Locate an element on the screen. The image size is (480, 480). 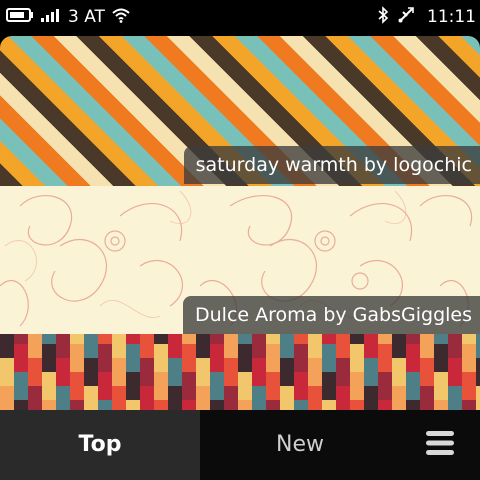
menu-icon is located at coordinates (440, 445).